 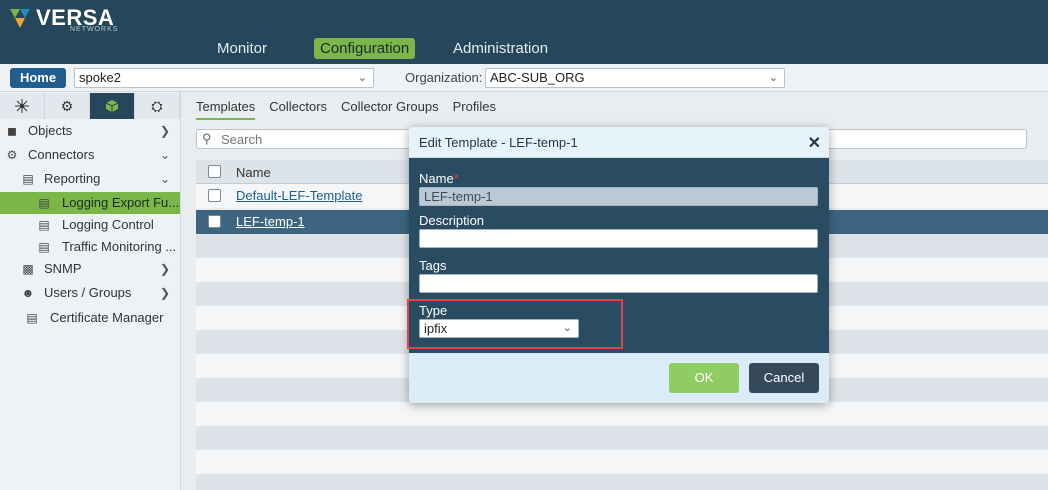 I want to click on settings-globe-icon: ⛭, so click(x=157, y=105).